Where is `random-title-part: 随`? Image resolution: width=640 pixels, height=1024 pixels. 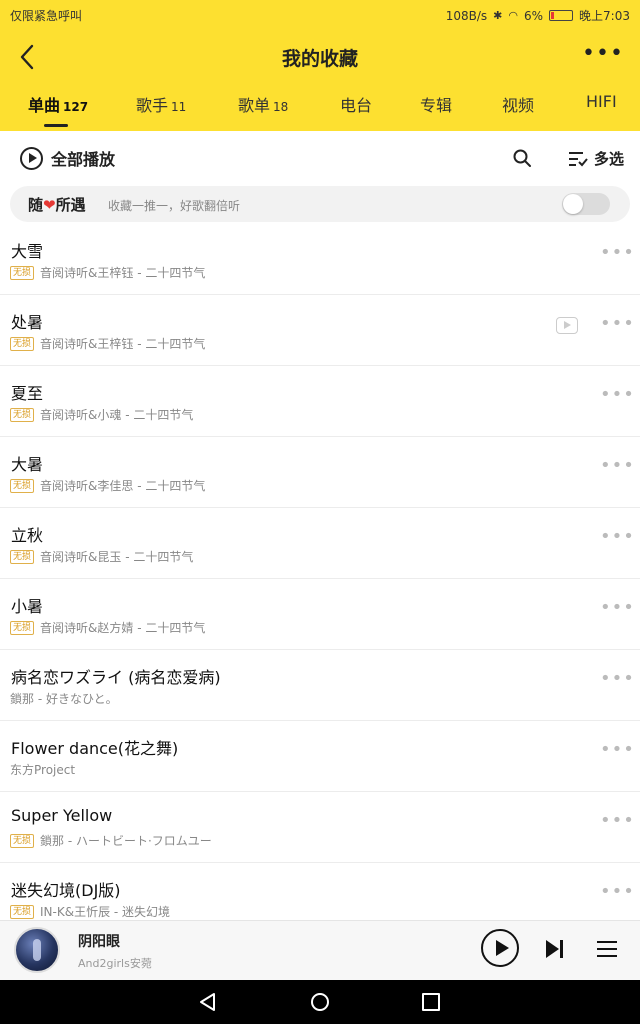
random-title-part: 随 is located at coordinates (36, 205).